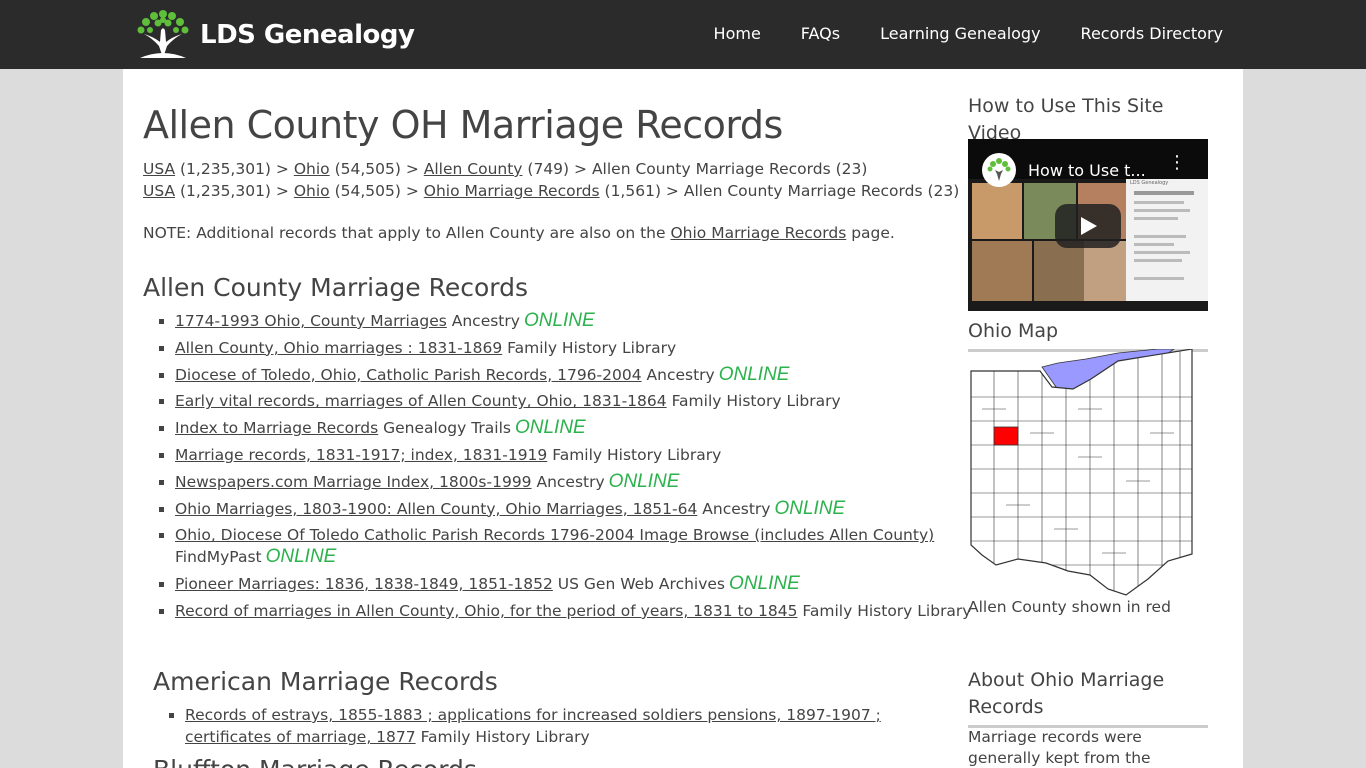  I want to click on breadcrumb-link-allen-county: Allen County, so click(473, 169).